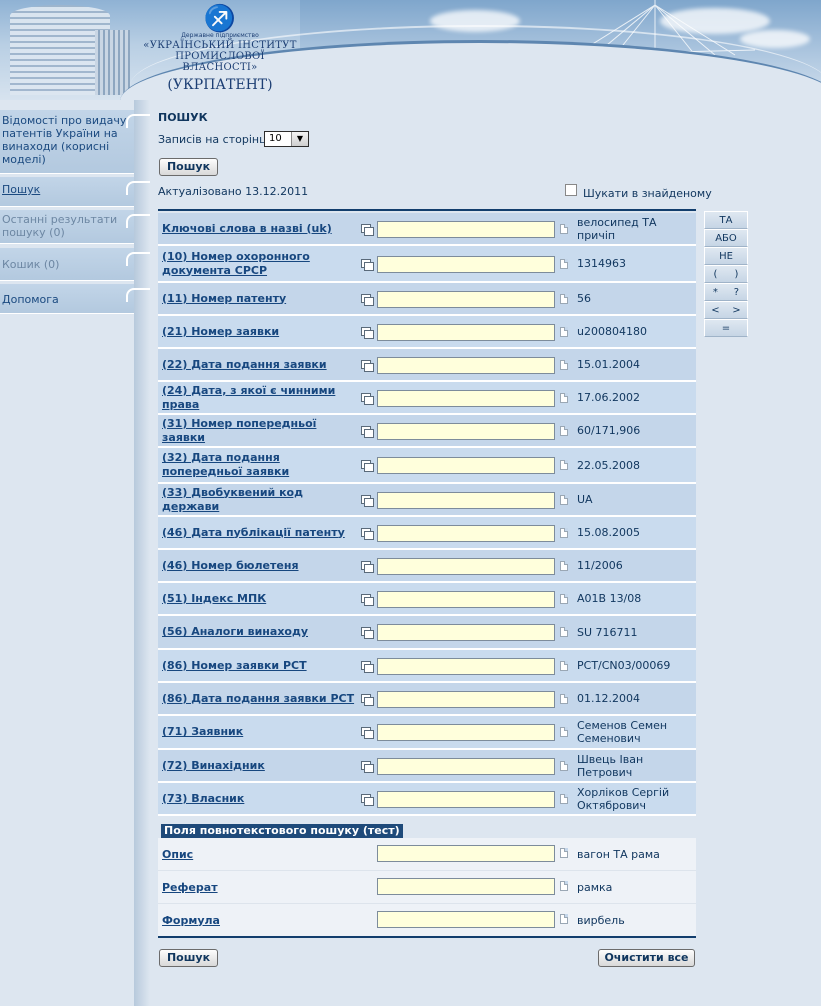 The image size is (821, 1006). I want to click on fulltext-label: Формула, so click(191, 920).